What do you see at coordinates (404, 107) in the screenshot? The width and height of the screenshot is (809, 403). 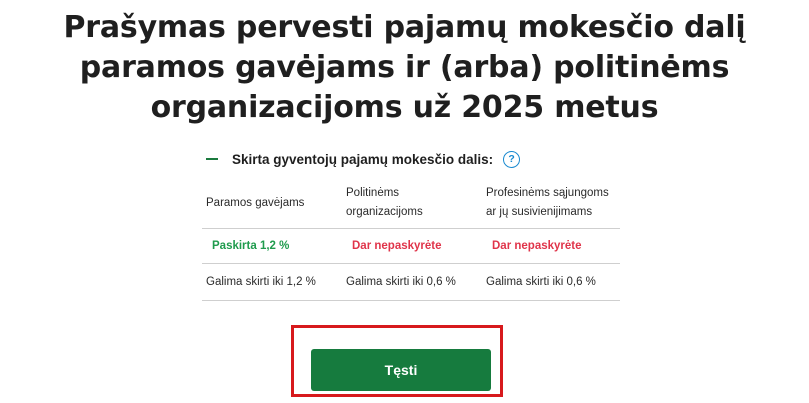 I see `page-title-line-3: organizacijoms už 2025 metus` at bounding box center [404, 107].